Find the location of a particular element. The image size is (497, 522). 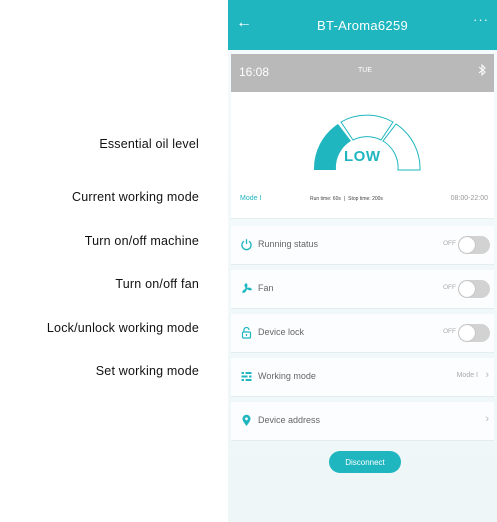

device-lock-toggle is located at coordinates (474, 333).